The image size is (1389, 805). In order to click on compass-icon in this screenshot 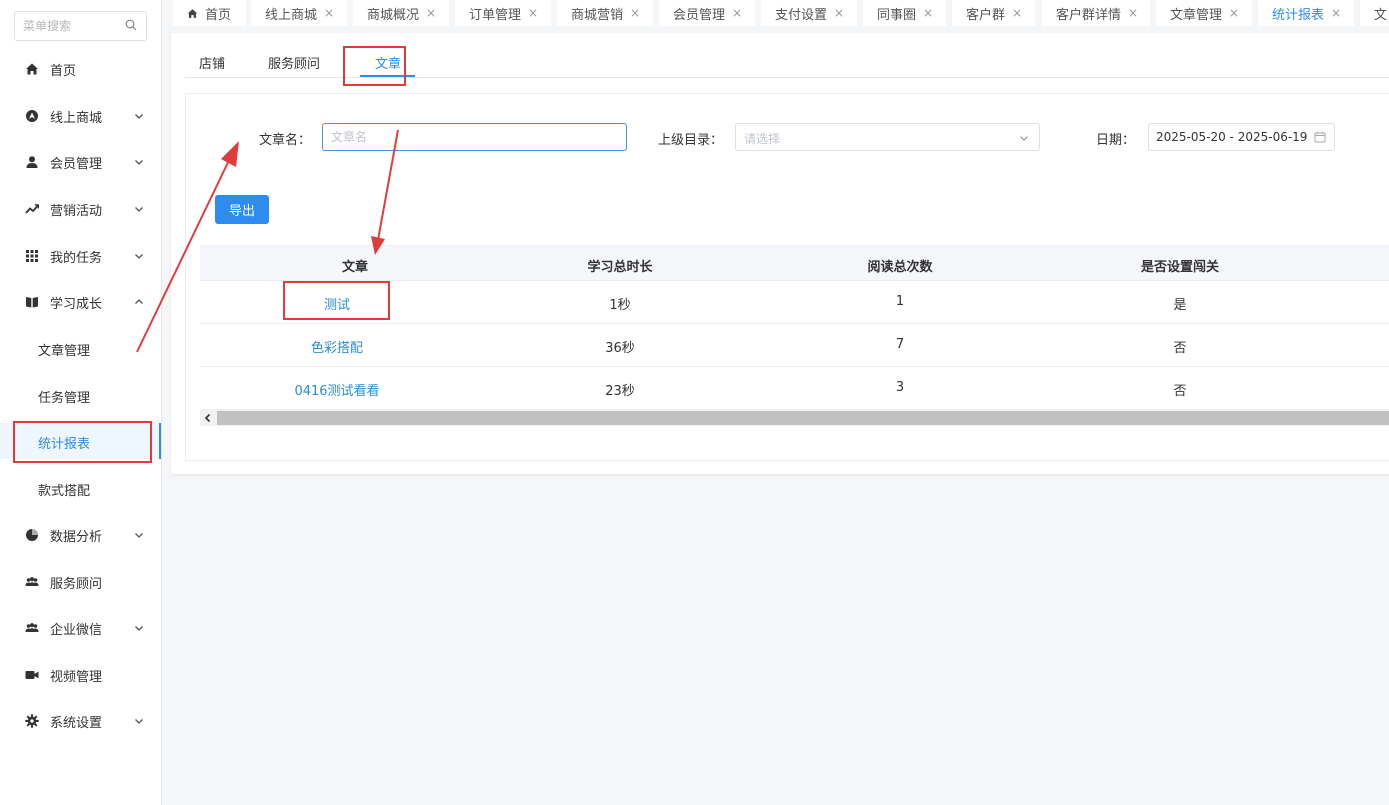, I will do `click(32, 116)`.